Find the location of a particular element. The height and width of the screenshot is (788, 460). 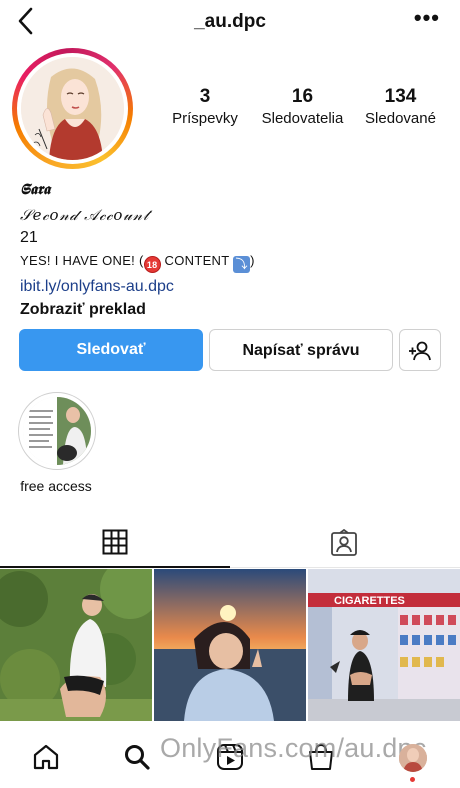

search-icon is located at coordinates (137, 757).